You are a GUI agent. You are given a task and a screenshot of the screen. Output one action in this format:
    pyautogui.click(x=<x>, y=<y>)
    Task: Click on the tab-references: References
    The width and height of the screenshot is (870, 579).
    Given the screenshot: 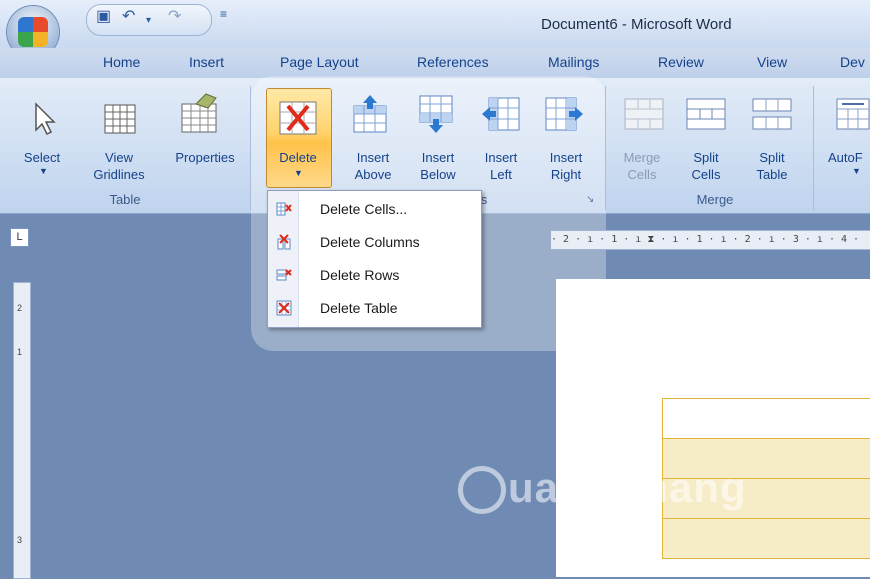 What is the action you would take?
    pyautogui.click(x=453, y=62)
    